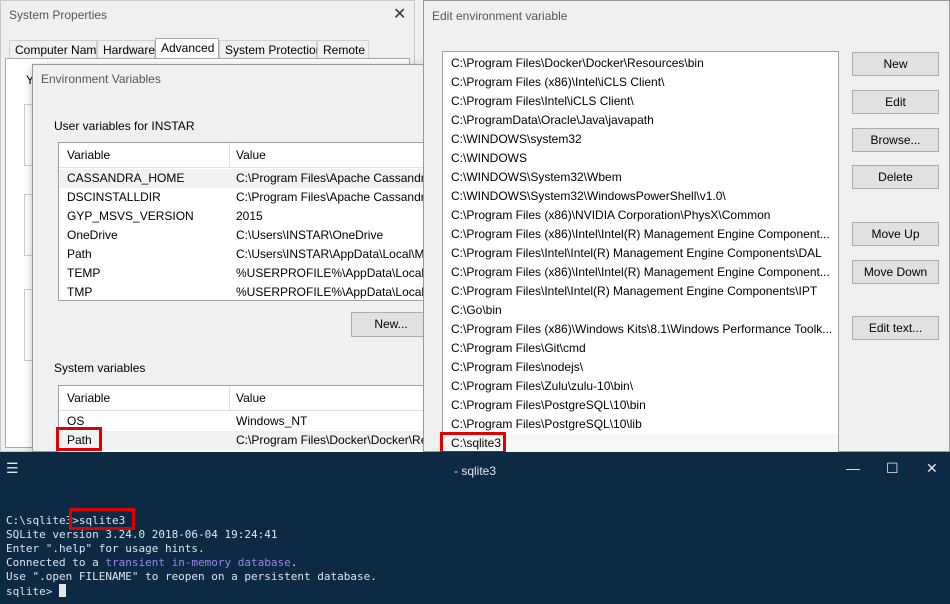 This screenshot has width=950, height=604. What do you see at coordinates (895, 102) in the screenshot?
I see `edit-button: Edit` at bounding box center [895, 102].